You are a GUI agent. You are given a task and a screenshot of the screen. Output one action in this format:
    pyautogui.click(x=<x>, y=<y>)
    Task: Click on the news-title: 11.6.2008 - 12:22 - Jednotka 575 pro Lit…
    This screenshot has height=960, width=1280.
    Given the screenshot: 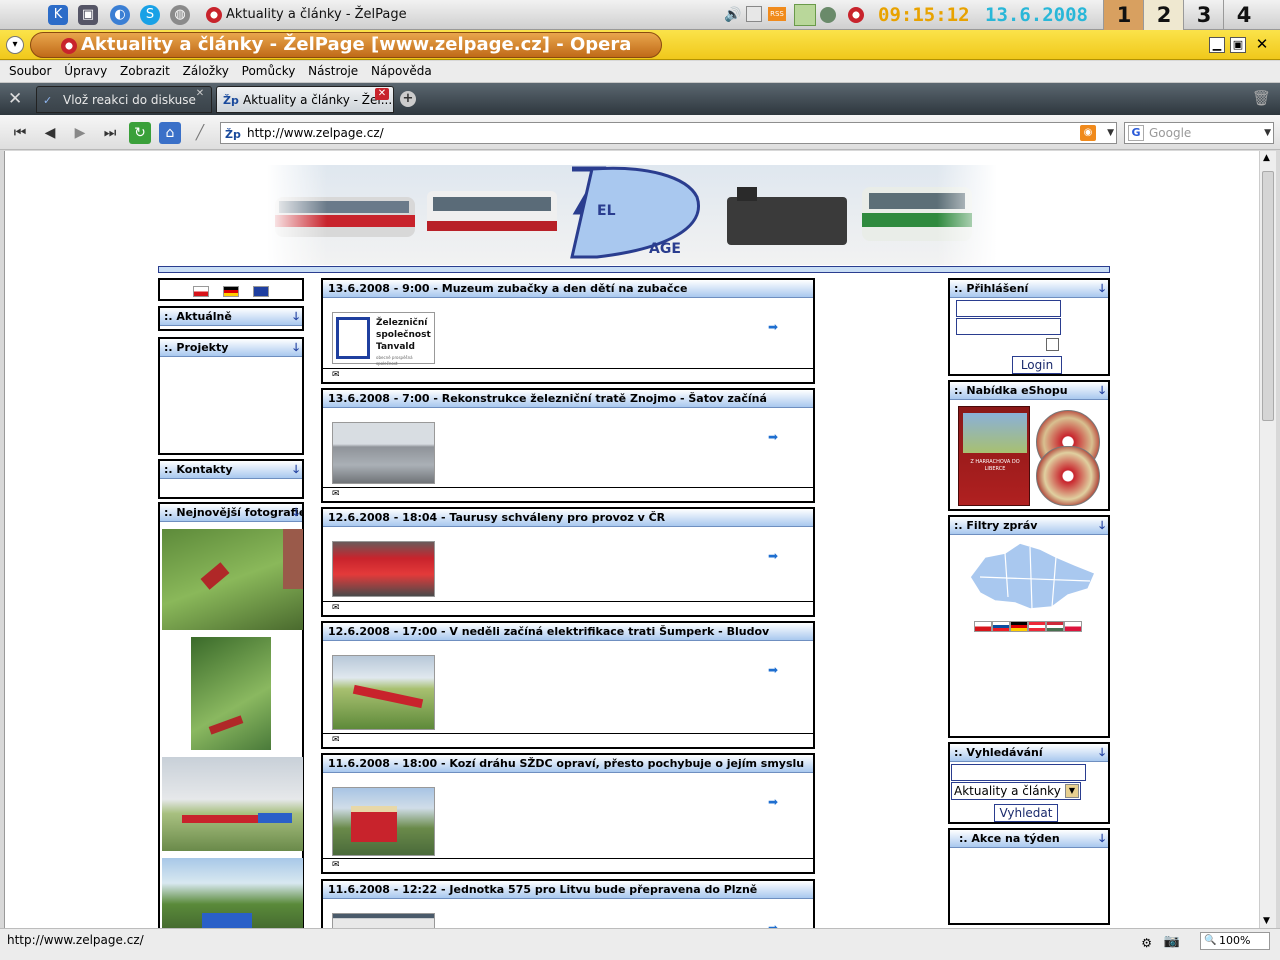 What is the action you would take?
    pyautogui.click(x=568, y=890)
    